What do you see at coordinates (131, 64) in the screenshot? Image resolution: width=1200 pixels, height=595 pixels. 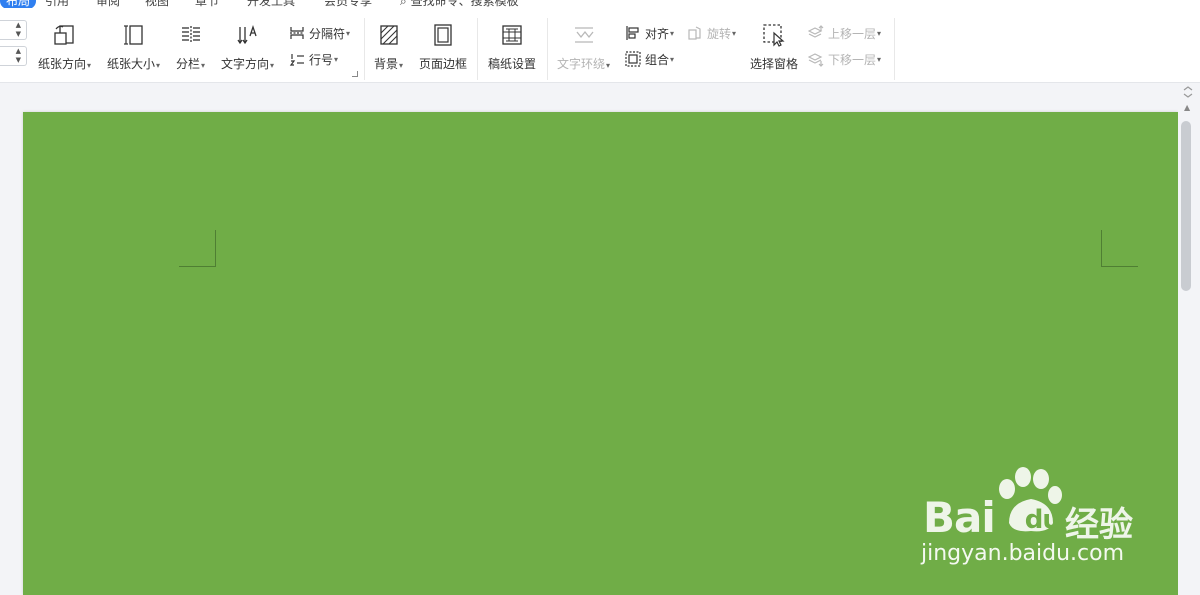 I see `paper-size-label: 纸张大小` at bounding box center [131, 64].